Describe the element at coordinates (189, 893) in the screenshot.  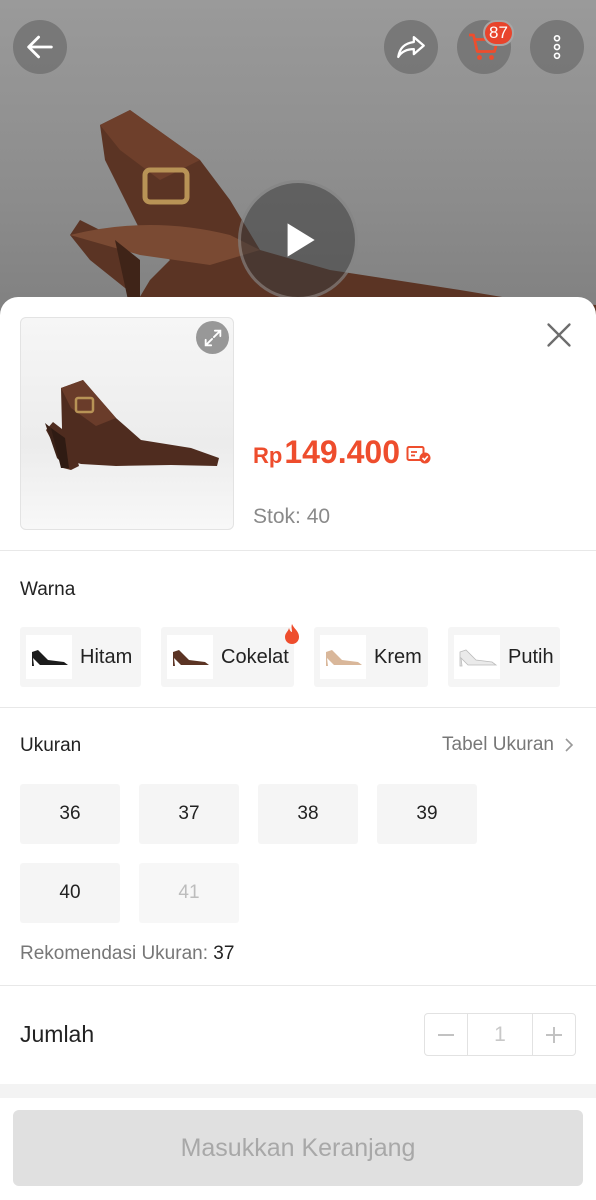
I see `size-option-41: 41` at that location.